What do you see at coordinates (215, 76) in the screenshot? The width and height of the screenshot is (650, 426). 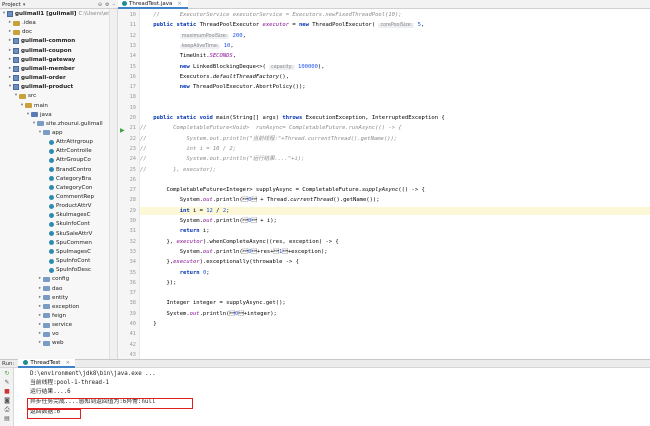 I see `code-line: Executors.defaultThreadFactory(),` at bounding box center [215, 76].